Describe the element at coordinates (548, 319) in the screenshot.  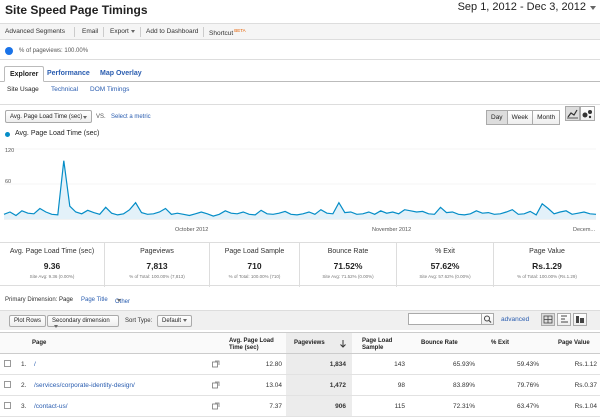
I see `table-view-button` at that location.